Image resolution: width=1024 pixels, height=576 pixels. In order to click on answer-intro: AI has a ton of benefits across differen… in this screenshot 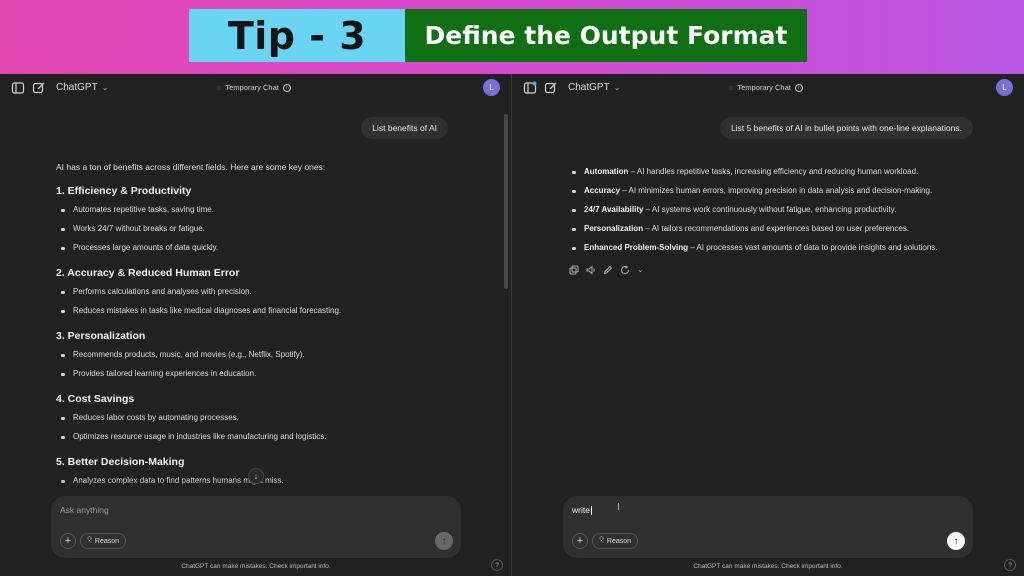, I will do `click(191, 167)`.